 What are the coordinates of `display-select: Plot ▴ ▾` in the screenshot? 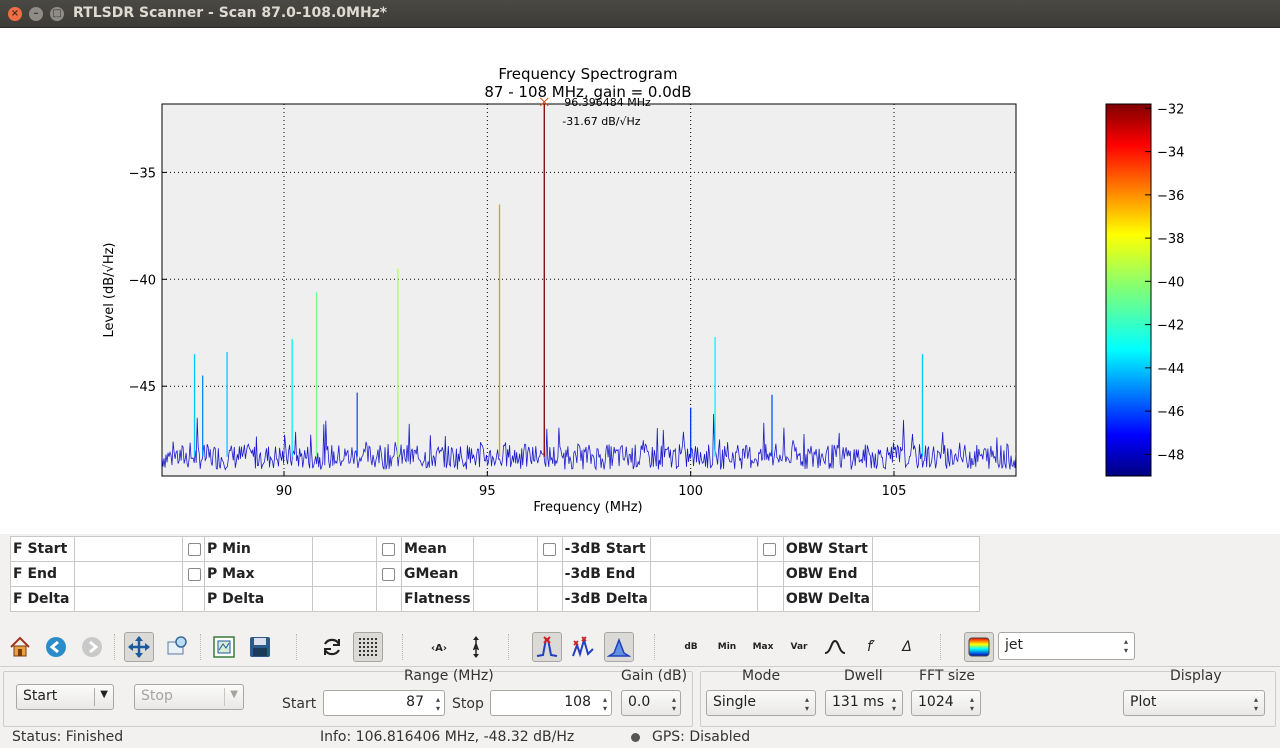 It's located at (1194, 703).